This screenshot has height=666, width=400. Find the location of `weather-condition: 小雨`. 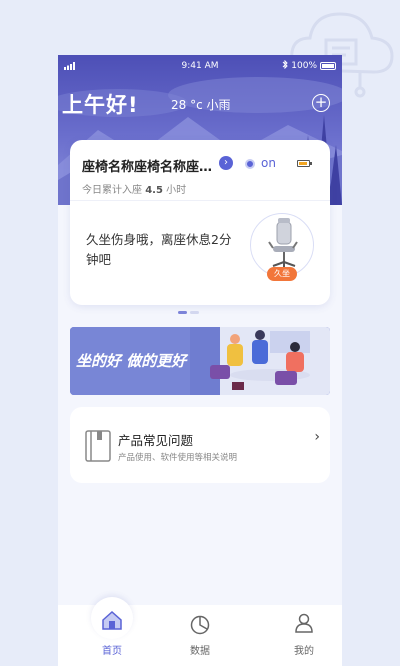

weather-condition: 小雨 is located at coordinates (218, 105).